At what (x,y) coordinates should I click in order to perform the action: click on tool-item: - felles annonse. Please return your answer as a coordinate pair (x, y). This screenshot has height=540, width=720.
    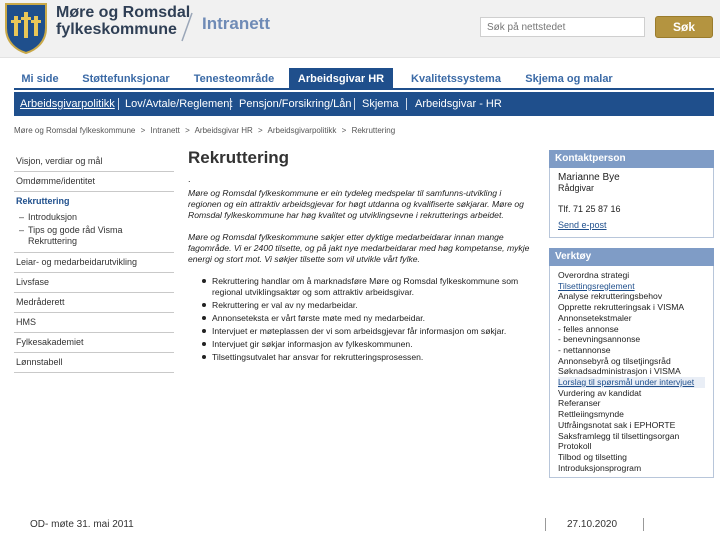
    Looking at the image, I should click on (631, 329).